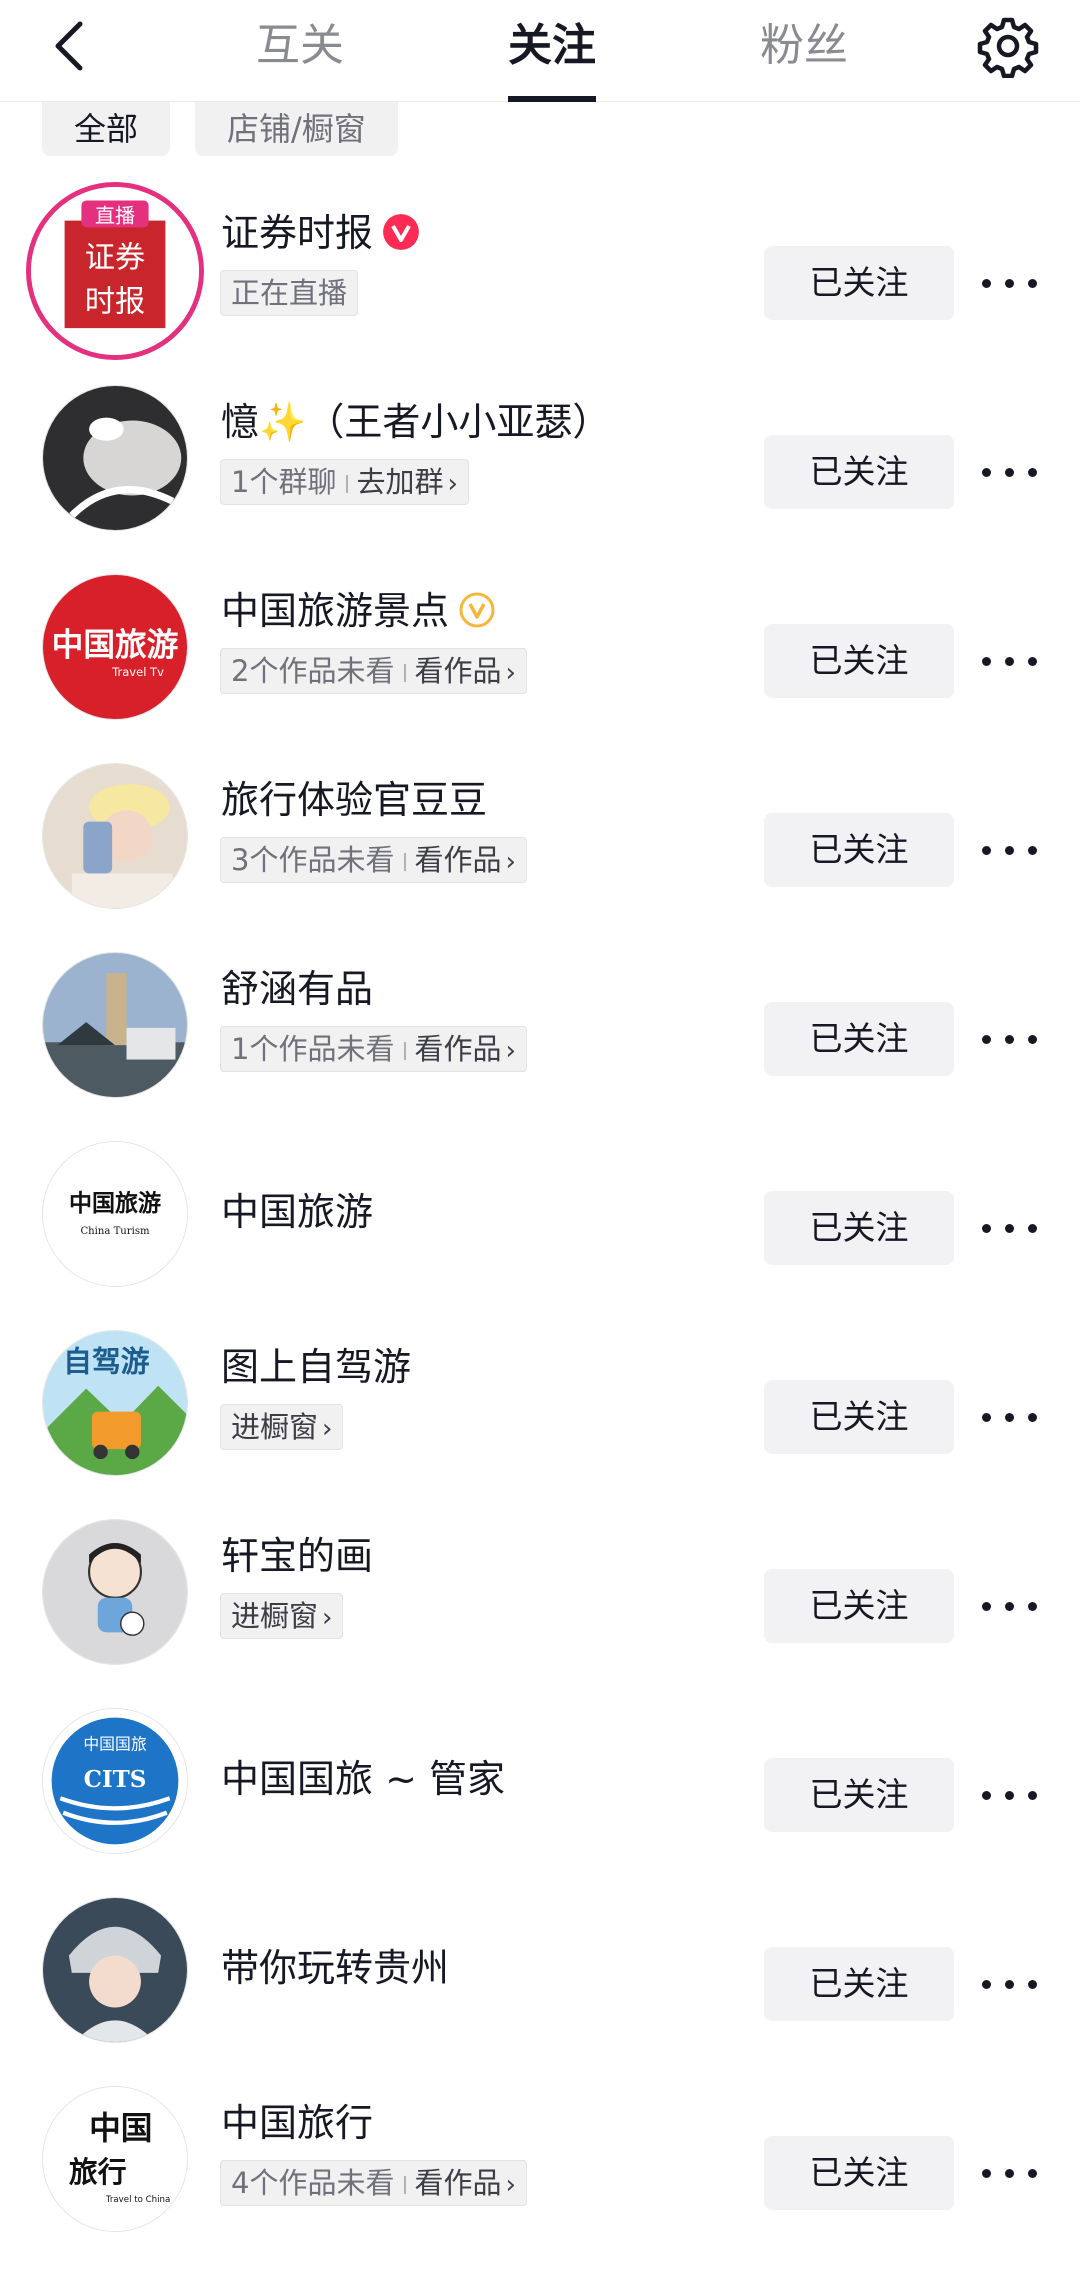 Image resolution: width=1080 pixels, height=2280 pixels. What do you see at coordinates (115, 2159) in the screenshot?
I see `avatar: 中国 旅行 Travel to China` at bounding box center [115, 2159].